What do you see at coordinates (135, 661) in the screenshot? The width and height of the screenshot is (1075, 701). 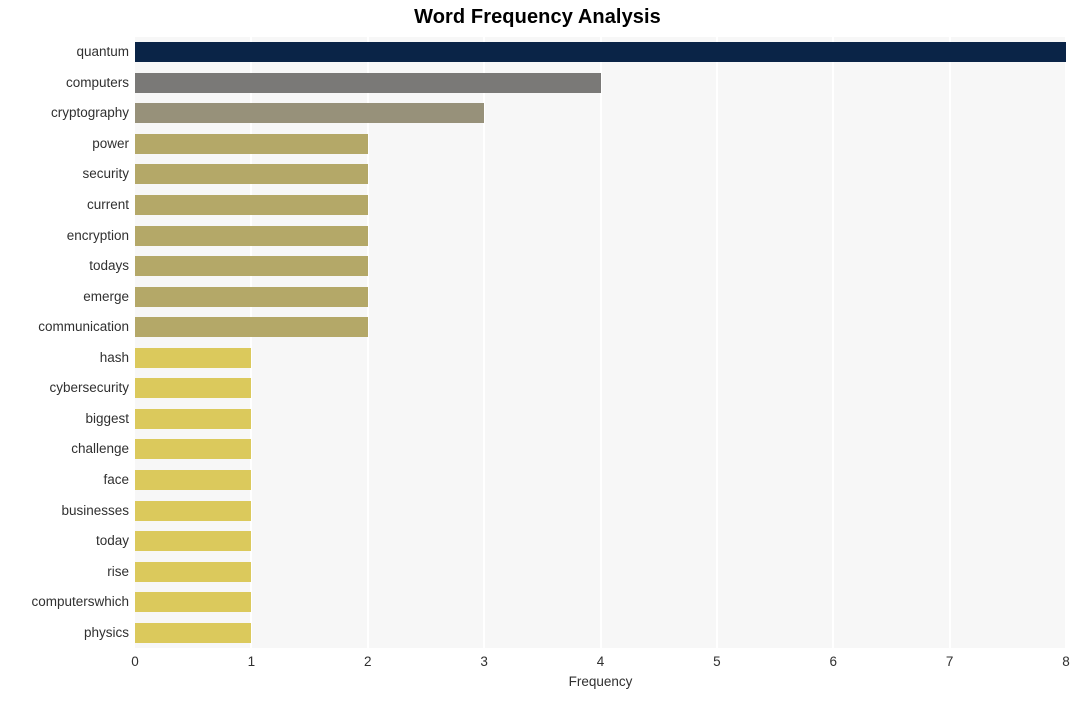 I see `x-axis-tick-label: 0` at bounding box center [135, 661].